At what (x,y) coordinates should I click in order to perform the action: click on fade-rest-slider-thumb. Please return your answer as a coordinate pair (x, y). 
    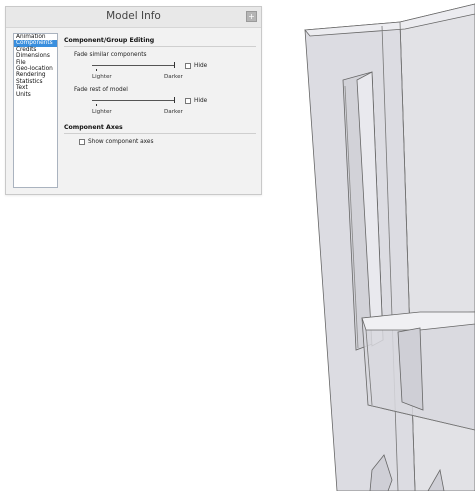
    Looking at the image, I should click on (174, 100).